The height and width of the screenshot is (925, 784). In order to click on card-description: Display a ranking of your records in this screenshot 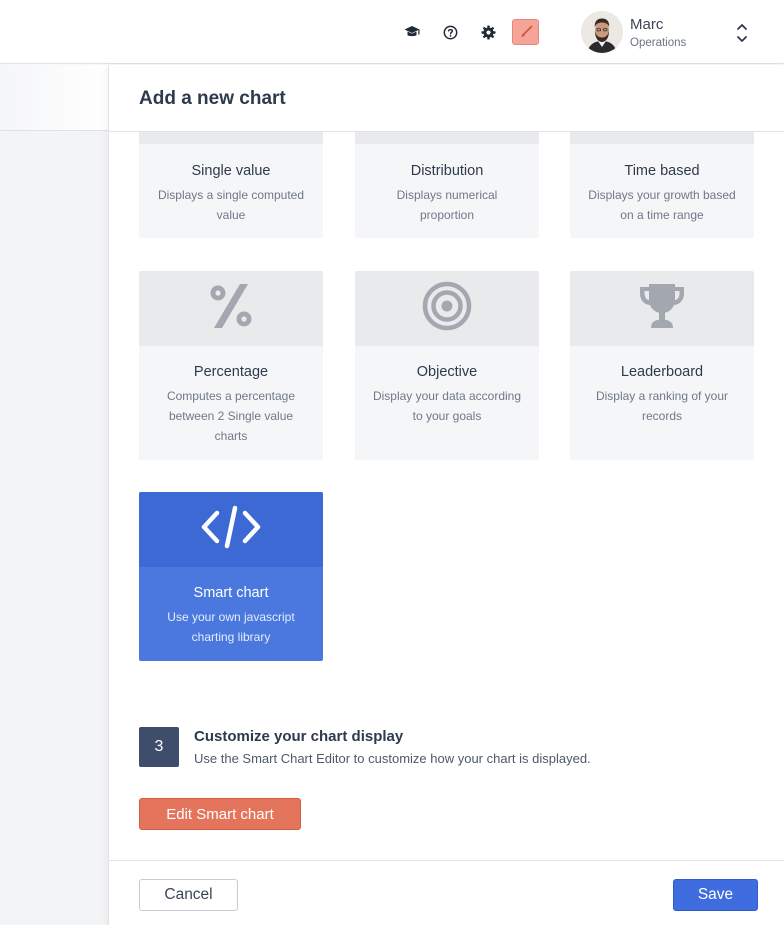, I will do `click(662, 406)`.